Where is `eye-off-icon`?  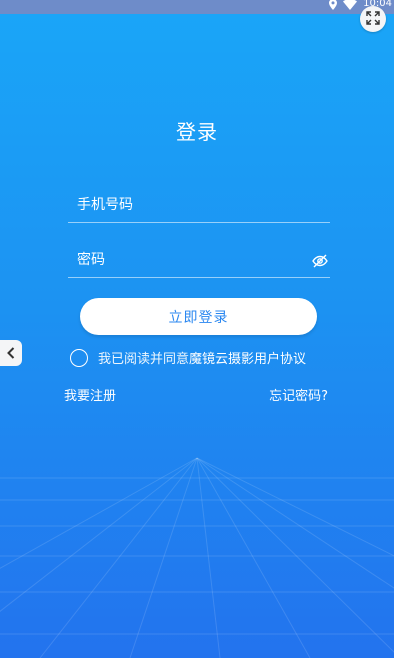
eye-off-icon is located at coordinates (320, 262).